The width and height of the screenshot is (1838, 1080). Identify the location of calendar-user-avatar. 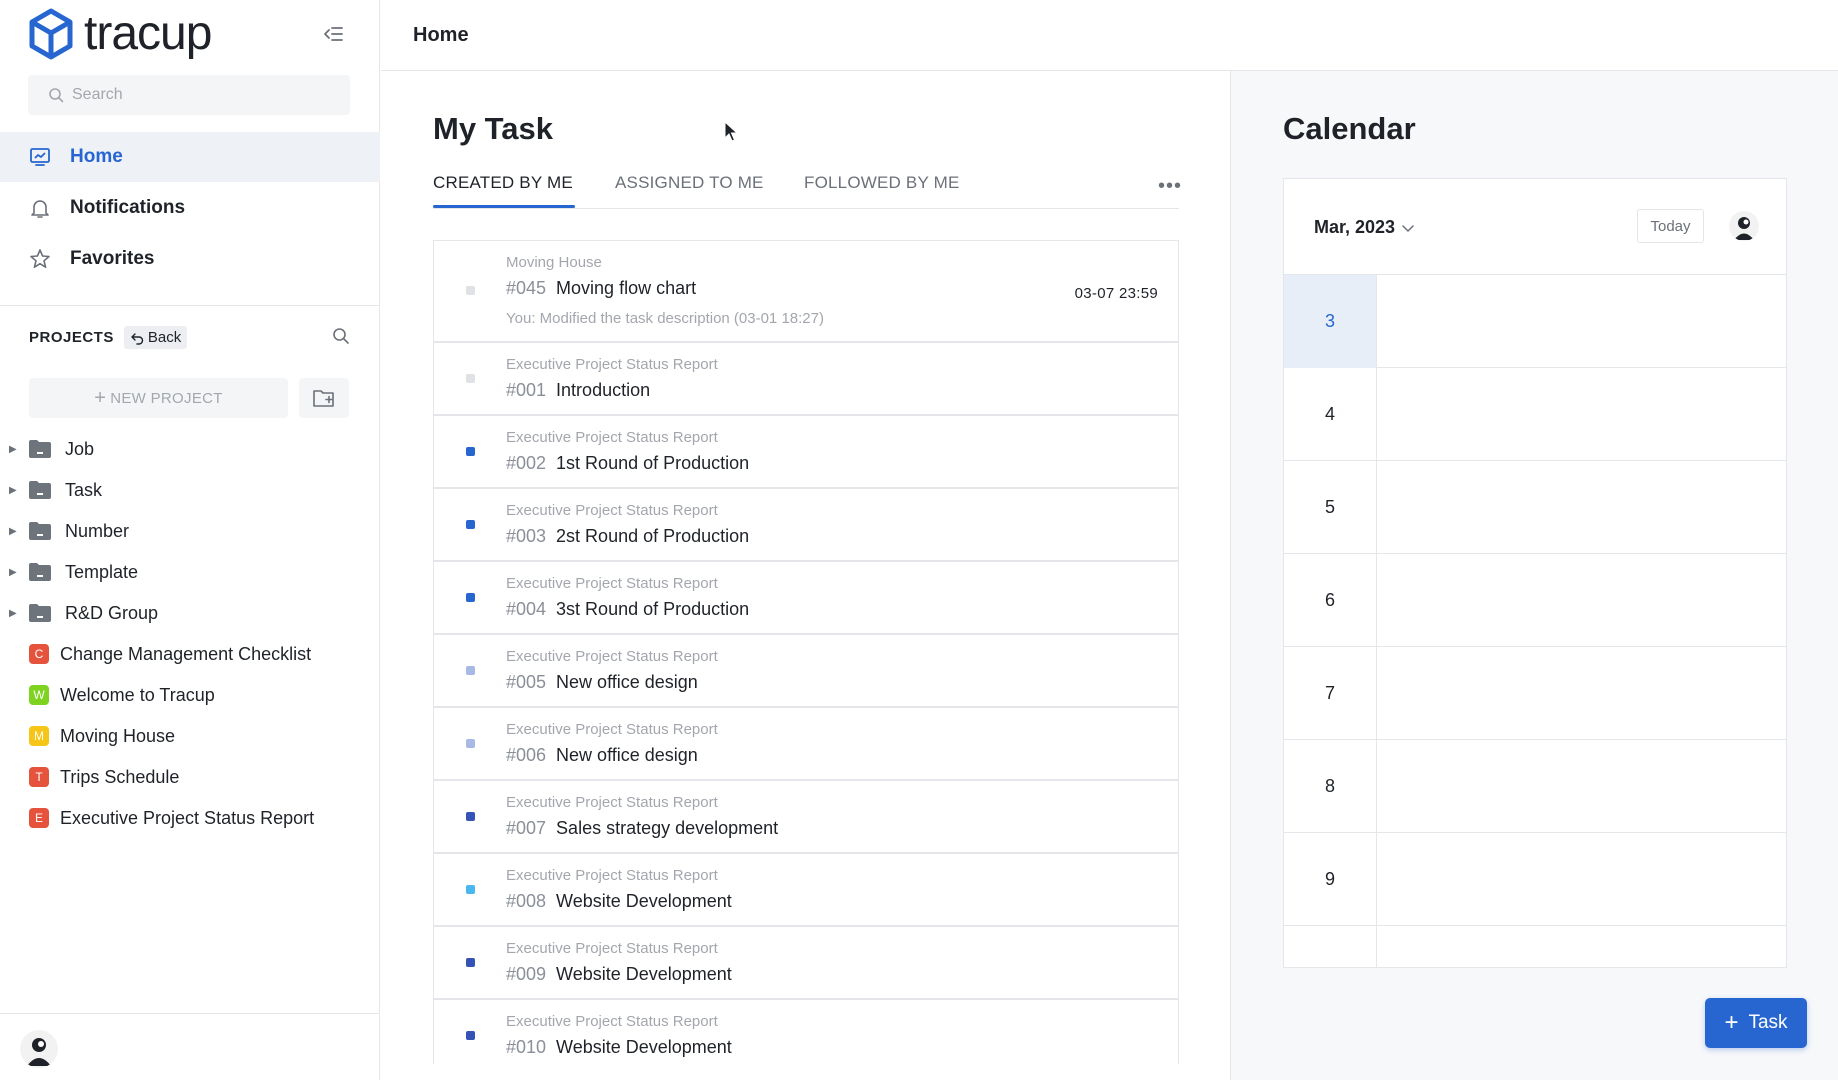
(1744, 226).